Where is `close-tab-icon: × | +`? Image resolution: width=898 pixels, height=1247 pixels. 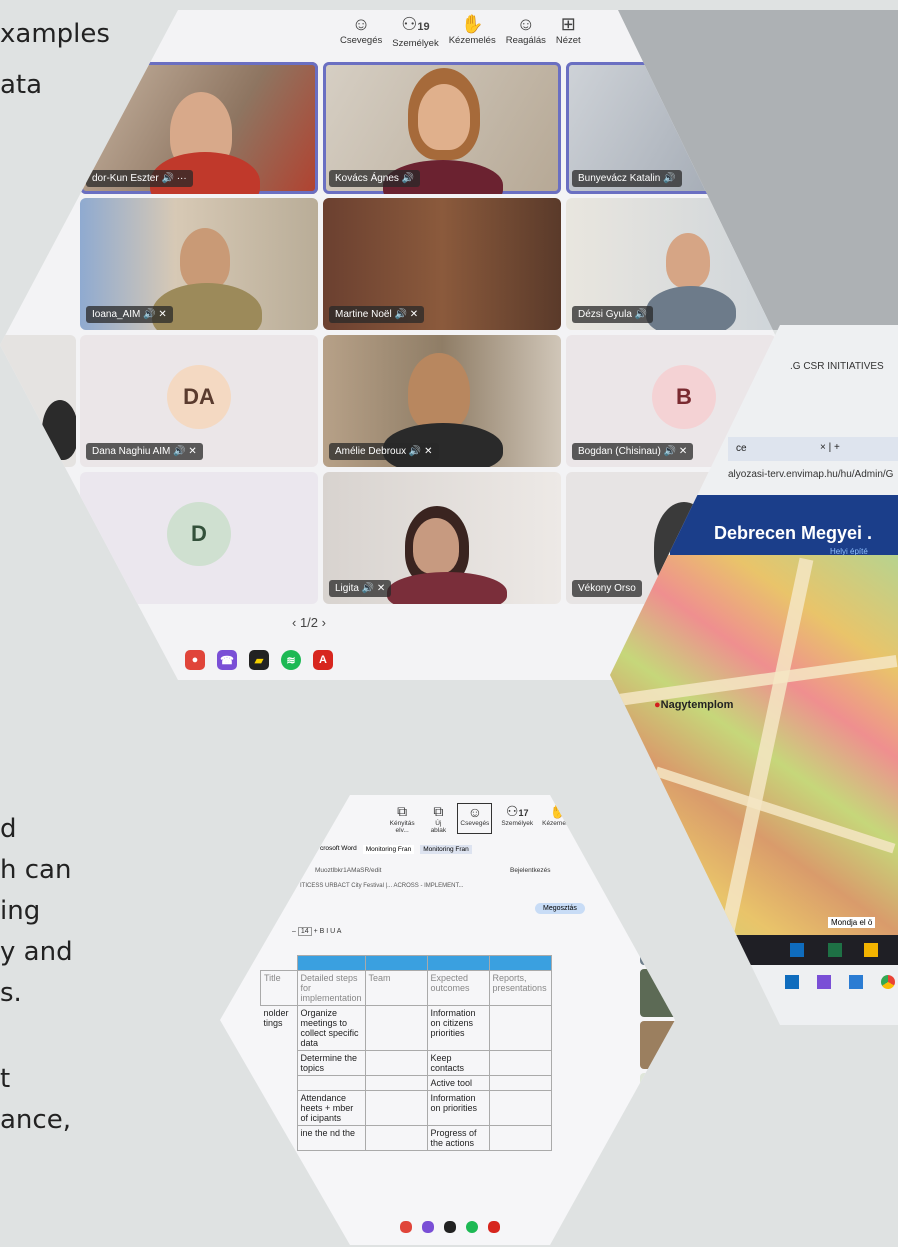 close-tab-icon: × | + is located at coordinates (830, 447).